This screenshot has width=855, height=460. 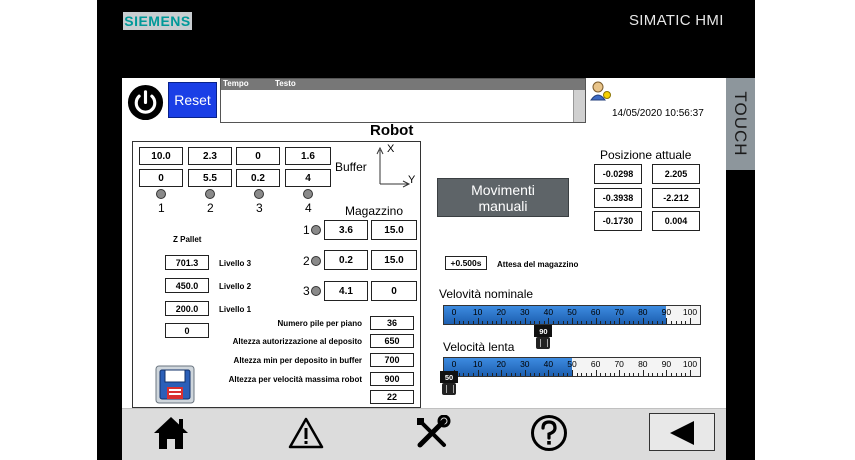 What do you see at coordinates (392, 379) in the screenshot?
I see `param-value-4: 900` at bounding box center [392, 379].